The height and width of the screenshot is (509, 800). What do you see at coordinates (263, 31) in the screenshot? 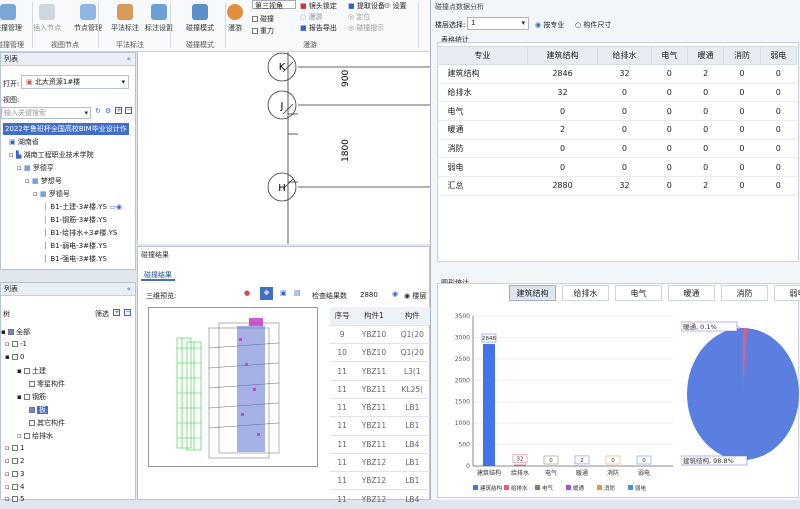
I see `gravity-checkbox: 重力` at bounding box center [263, 31].